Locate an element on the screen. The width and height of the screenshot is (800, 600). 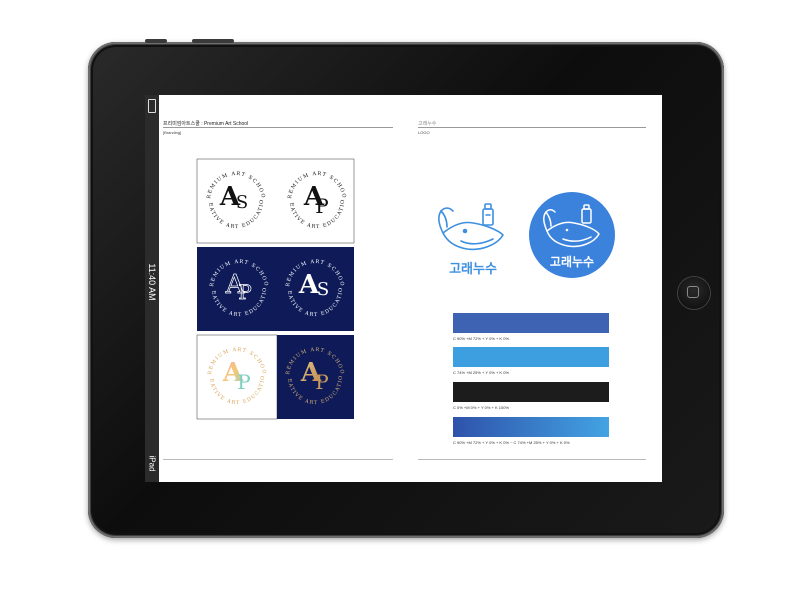
volume-button is located at coordinates (156, 41).